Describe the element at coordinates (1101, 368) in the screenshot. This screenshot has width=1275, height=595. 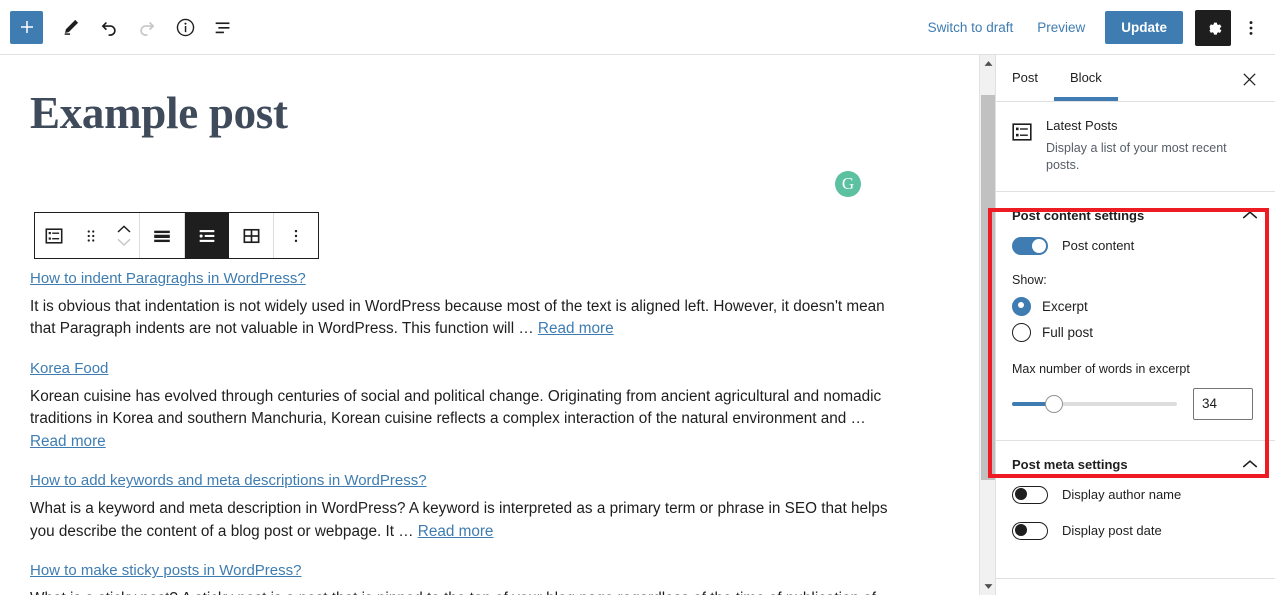
I see `max-words-label: Max number of words in excerpt` at that location.